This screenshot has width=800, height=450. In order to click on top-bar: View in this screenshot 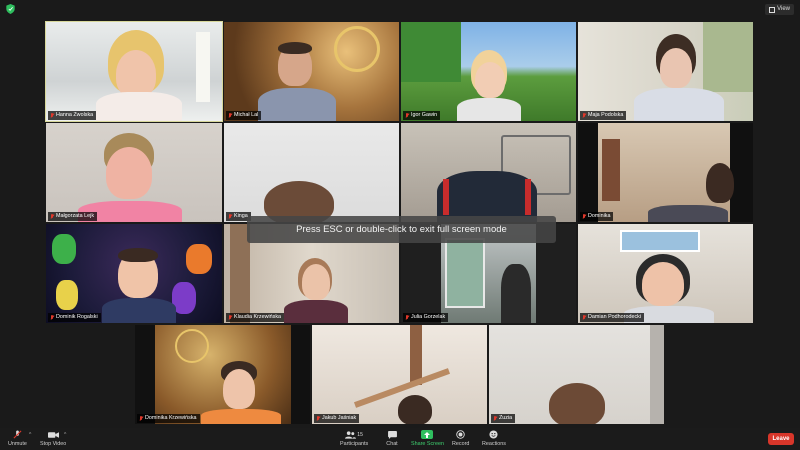, I will do `click(400, 9)`.